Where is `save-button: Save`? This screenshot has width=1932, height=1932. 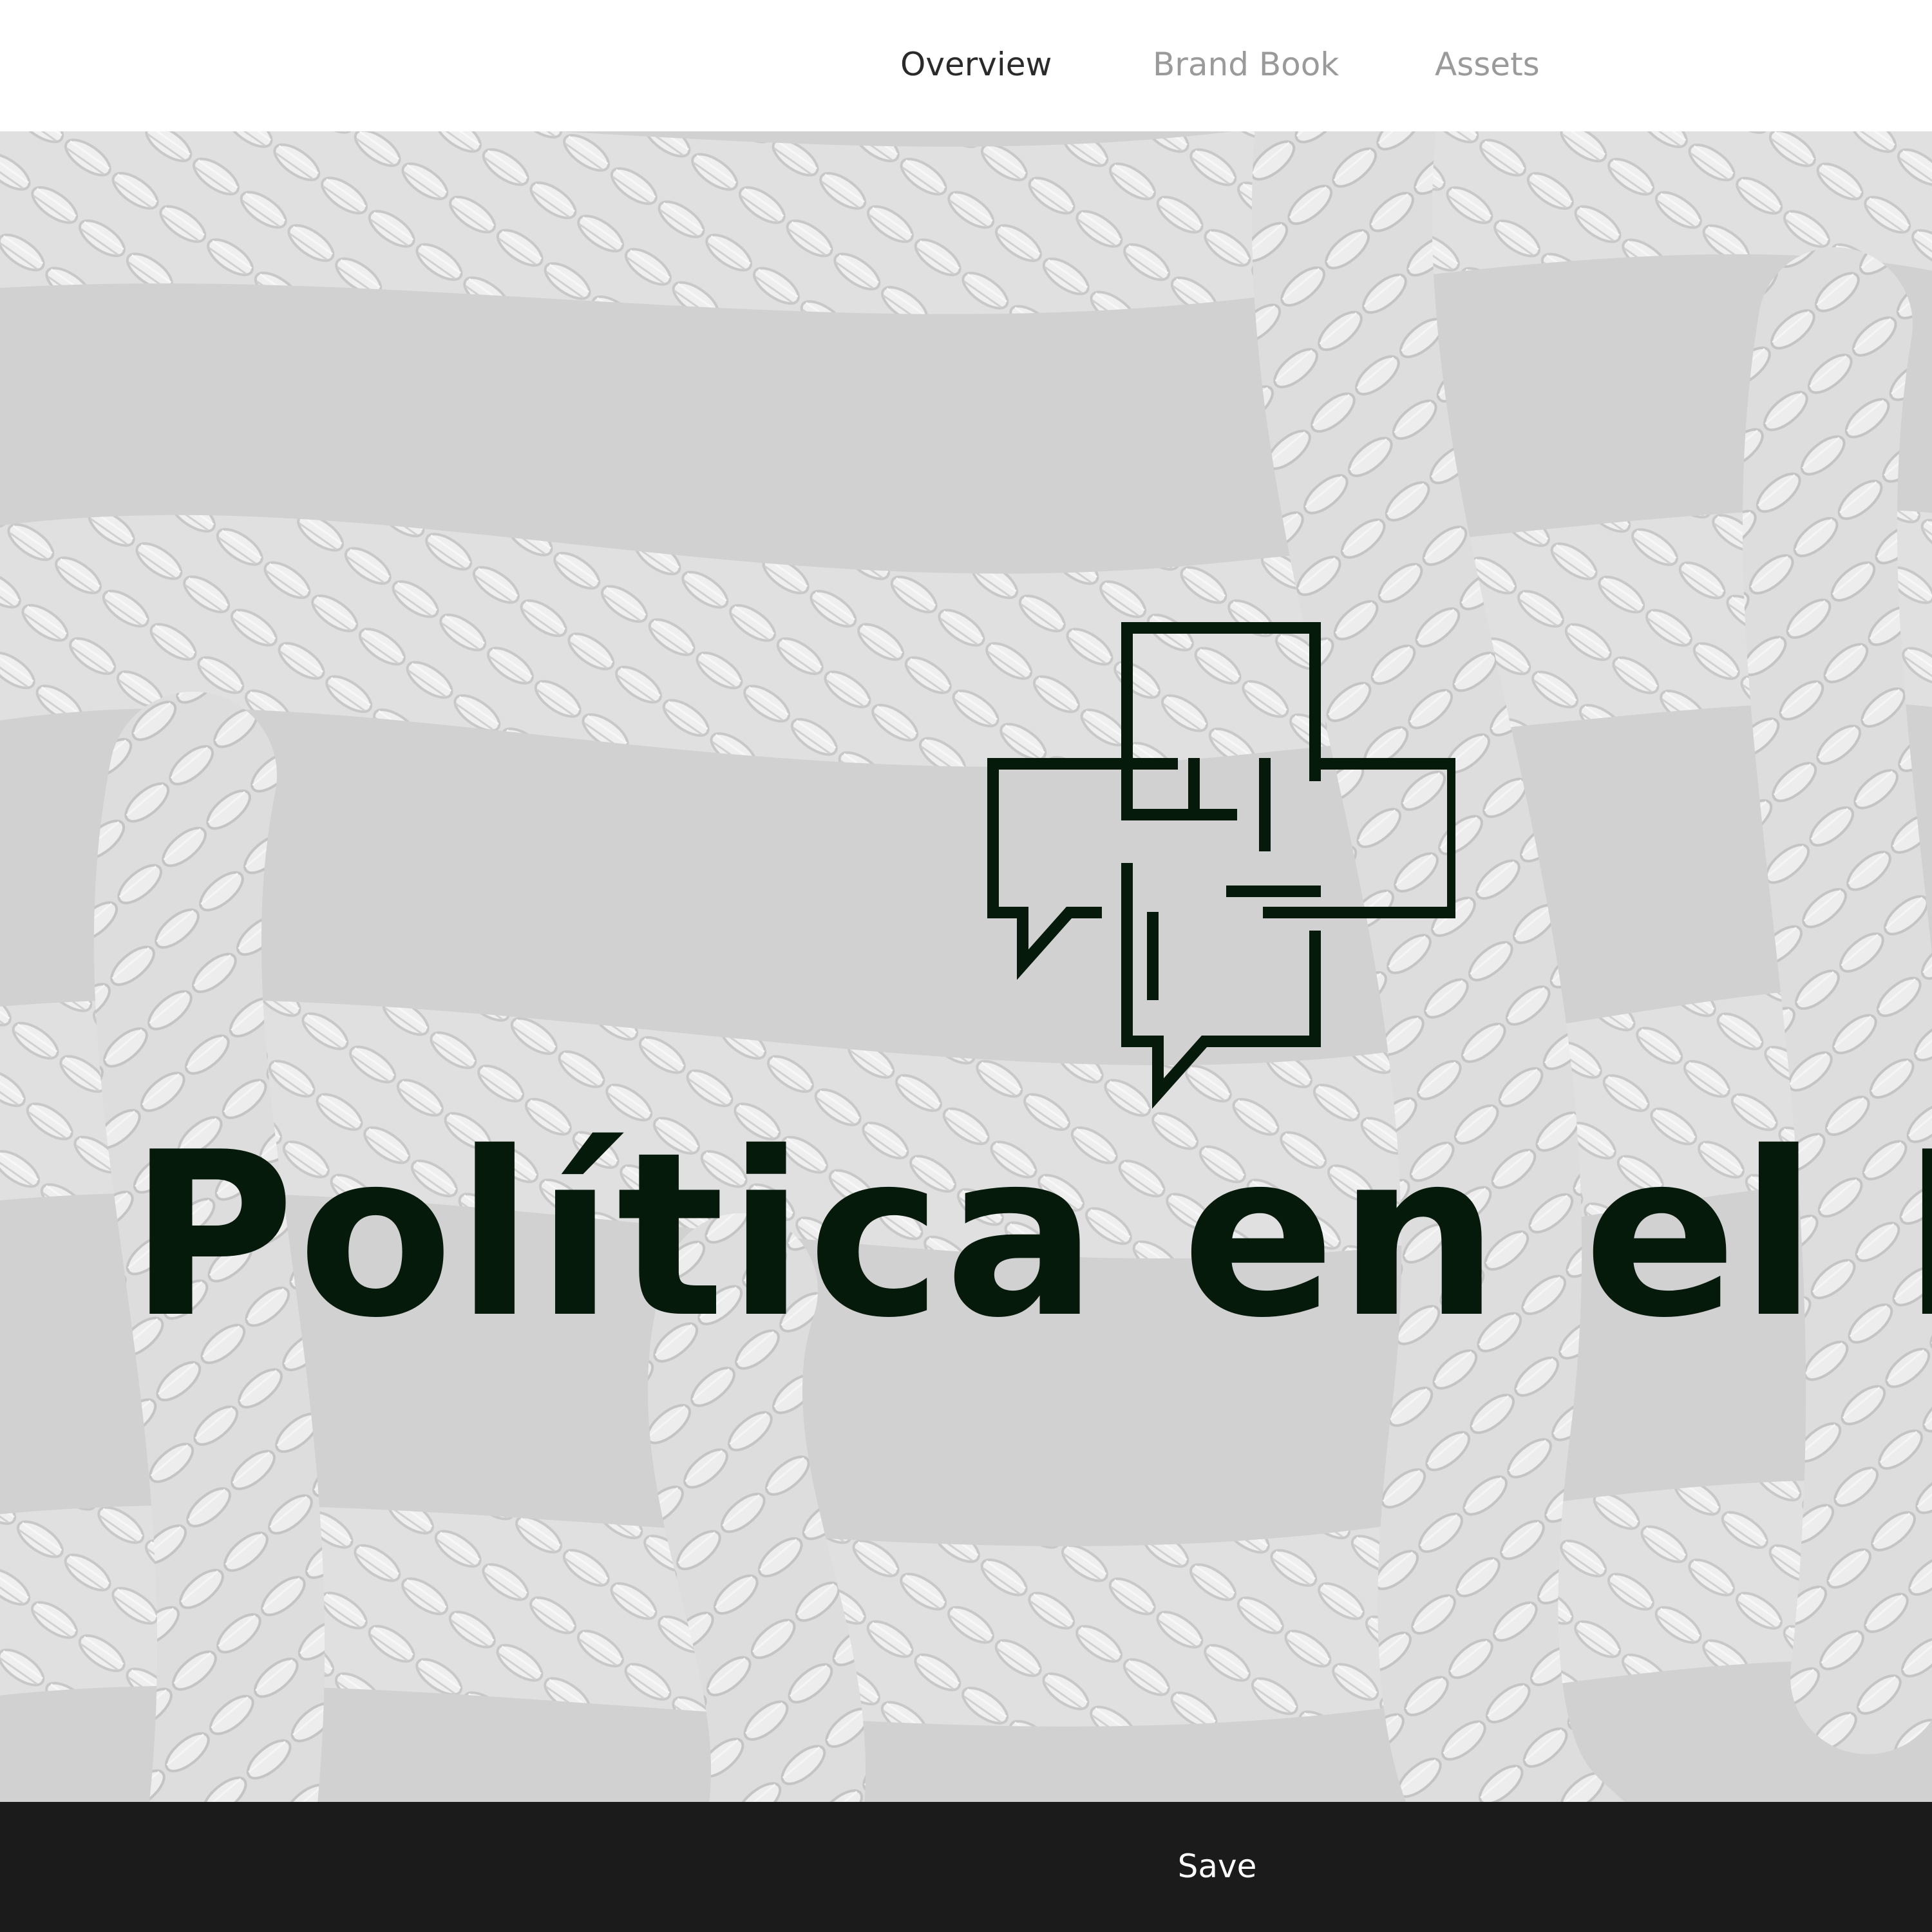 save-button: Save is located at coordinates (1218, 1867).